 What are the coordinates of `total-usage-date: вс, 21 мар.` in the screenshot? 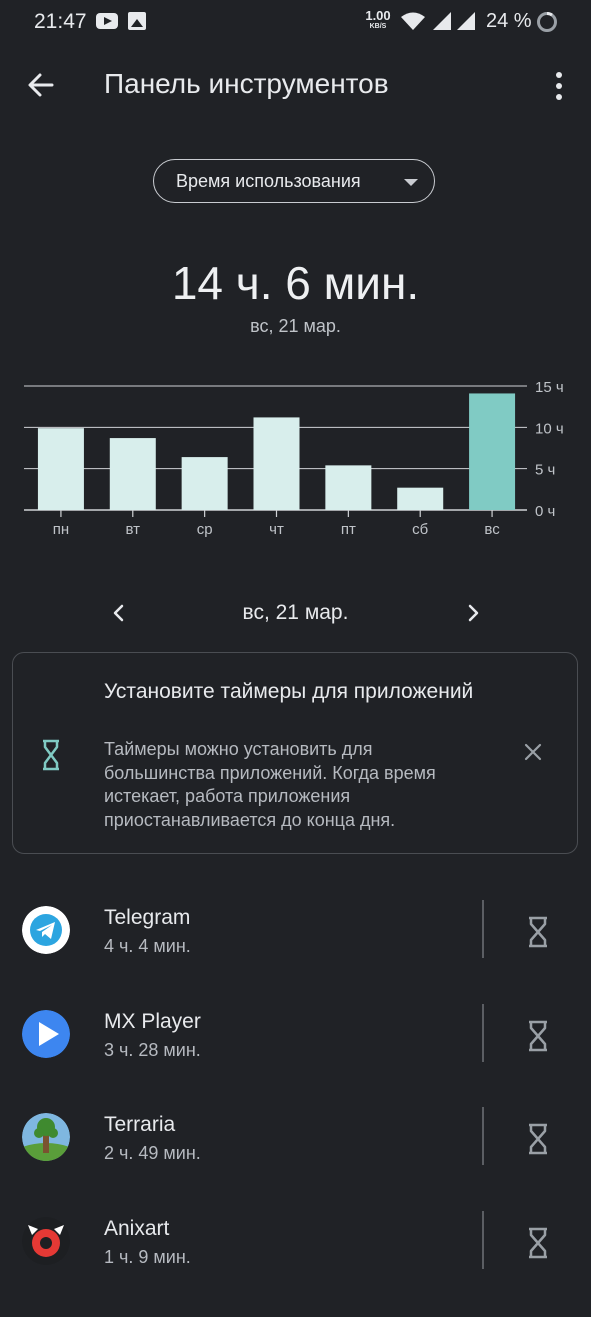 It's located at (295, 326).